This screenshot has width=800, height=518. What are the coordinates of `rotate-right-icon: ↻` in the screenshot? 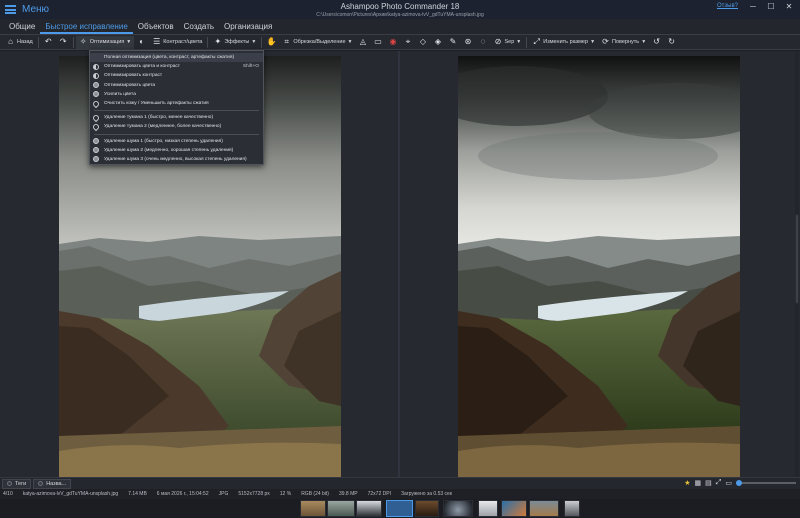 It's located at (671, 41).